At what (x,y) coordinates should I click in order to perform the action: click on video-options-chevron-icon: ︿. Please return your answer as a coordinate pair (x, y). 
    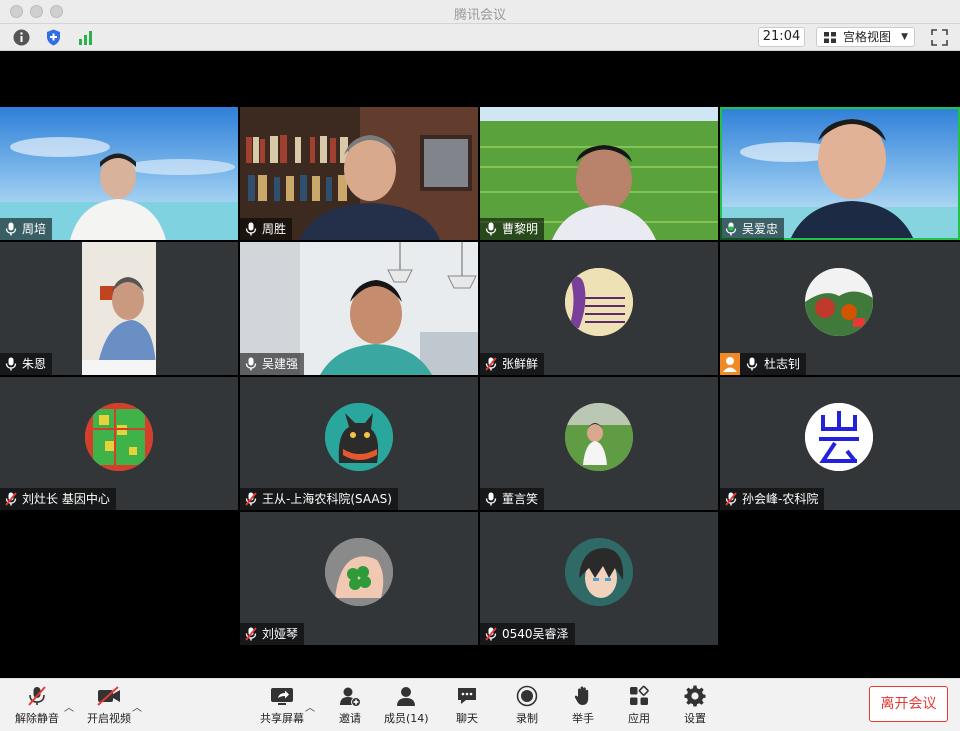
    Looking at the image, I should click on (137, 706).